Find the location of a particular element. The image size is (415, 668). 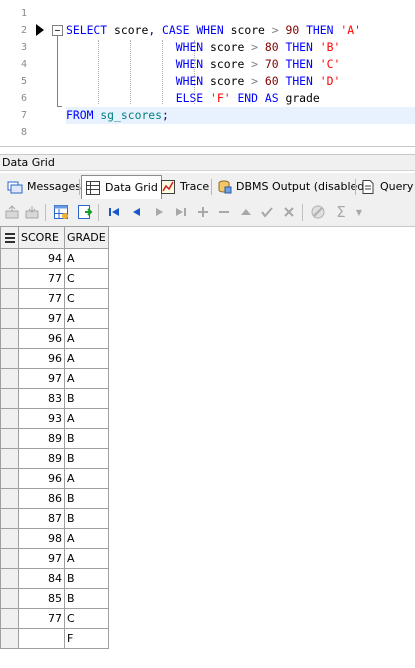

last-record-icon is located at coordinates (181, 212).